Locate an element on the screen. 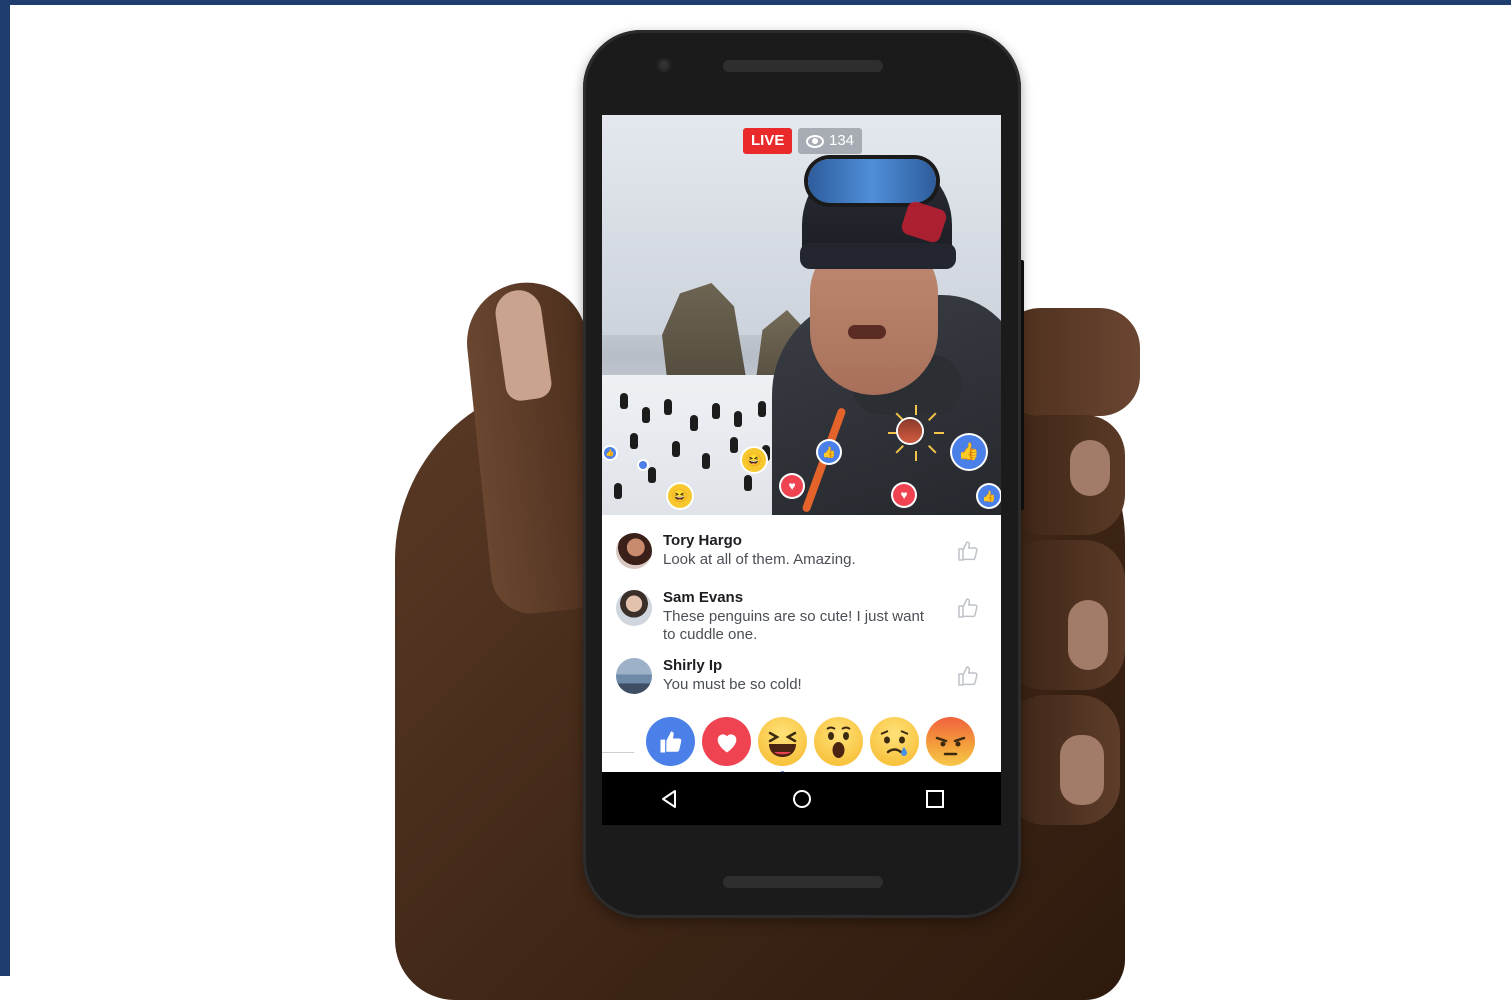  android-navigation-bar is located at coordinates (801, 798).